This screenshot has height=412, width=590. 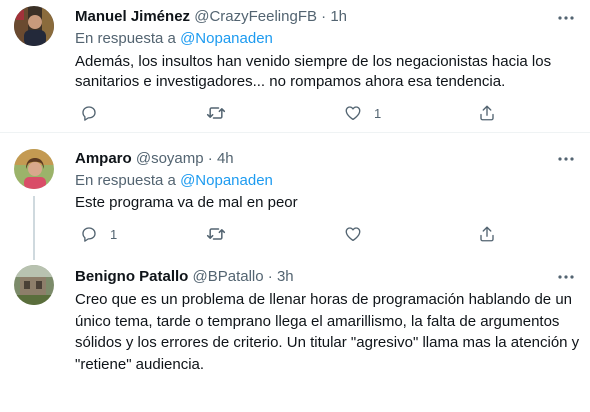 What do you see at coordinates (114, 234) in the screenshot?
I see `reply-count: 1` at bounding box center [114, 234].